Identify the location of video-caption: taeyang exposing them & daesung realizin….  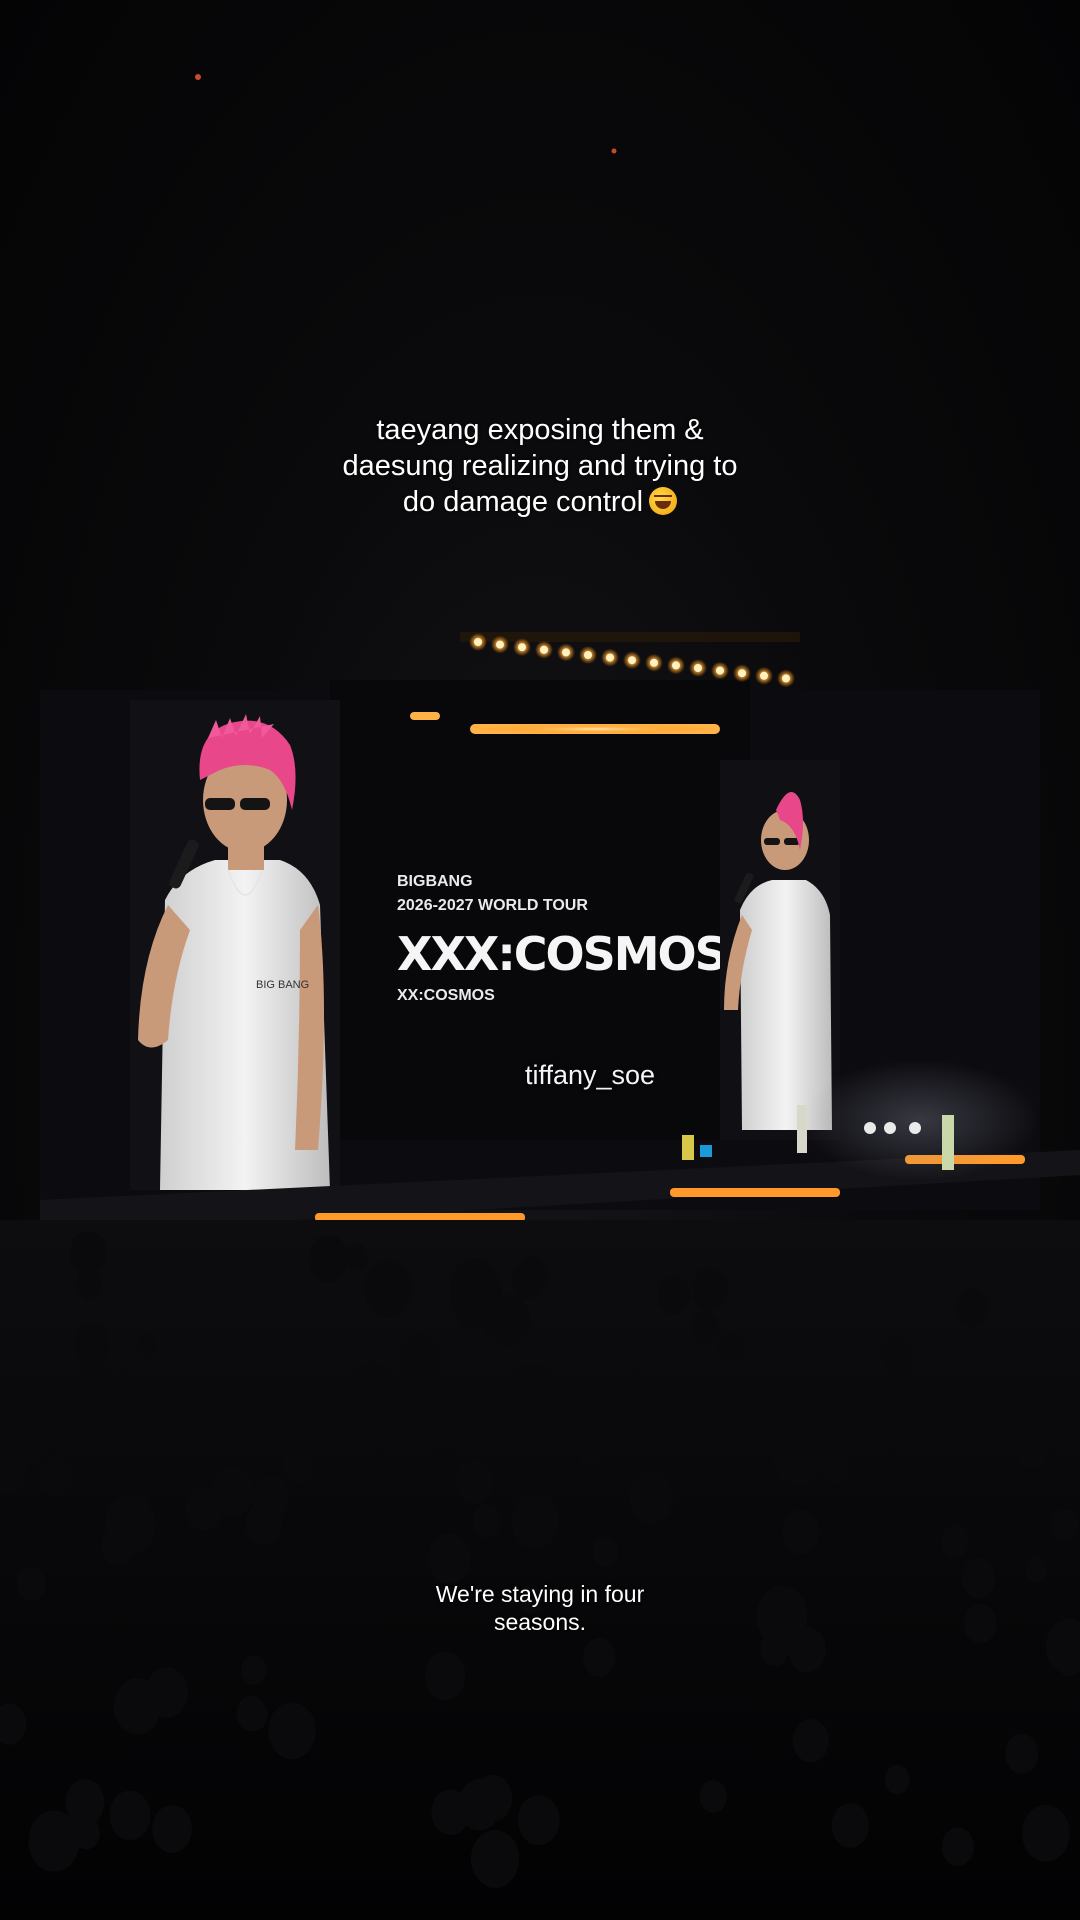
(540, 466).